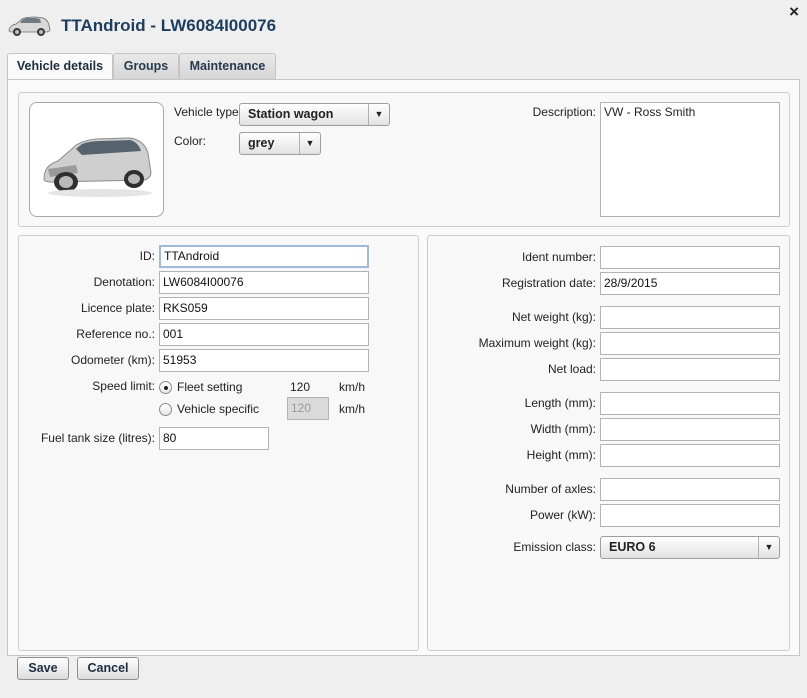 The image size is (807, 698). I want to click on save-button: Save, so click(43, 668).